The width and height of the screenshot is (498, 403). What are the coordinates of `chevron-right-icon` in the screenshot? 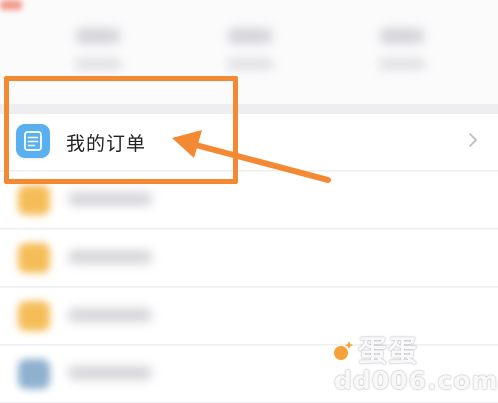 It's located at (473, 142).